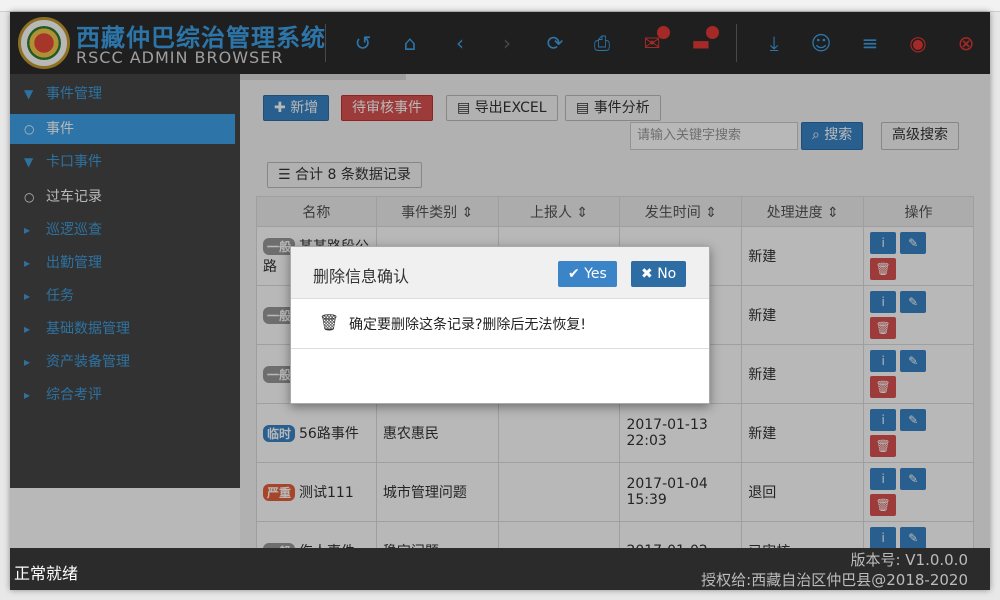  I want to click on delete-confirm-dialog: 删除信息确认 ✖ 🗑 确定要删除这条记录?删除后无法恢复! ✔ Yes ✖ No, so click(500, 325).